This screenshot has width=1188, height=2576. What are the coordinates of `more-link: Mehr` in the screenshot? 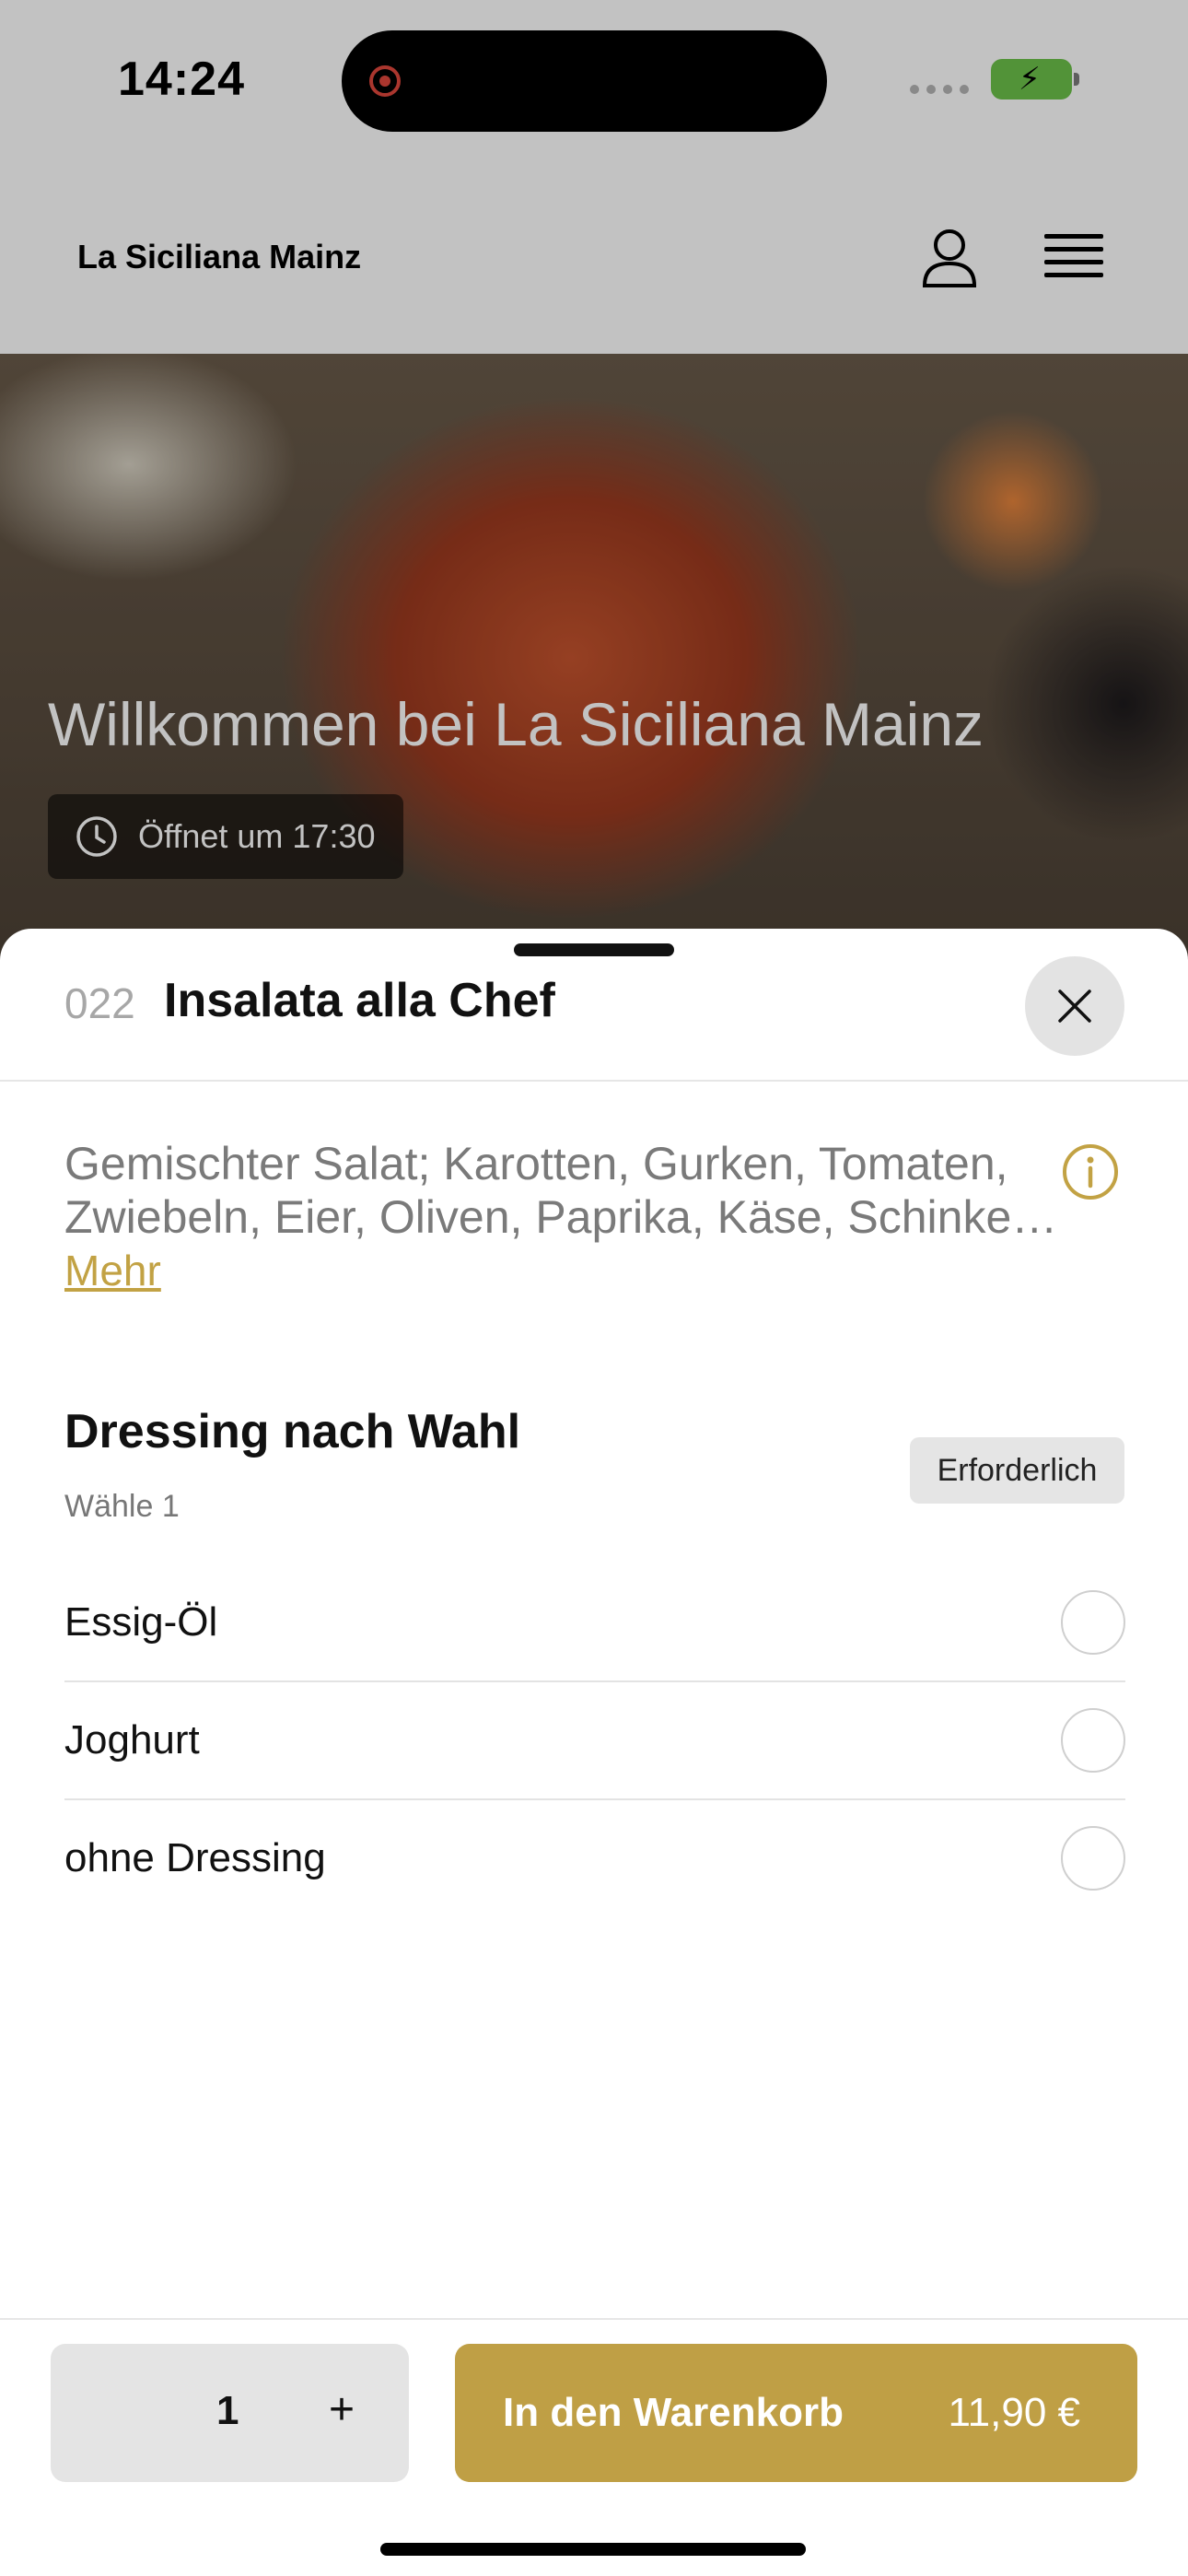 It's located at (112, 1270).